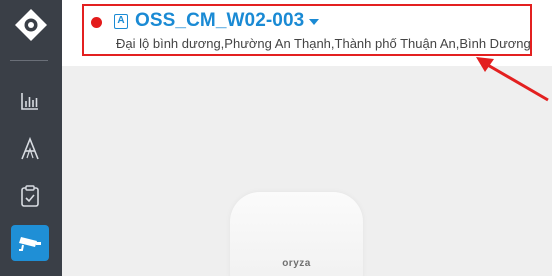 The width and height of the screenshot is (552, 276). I want to click on sidebar-item-reports, so click(30, 101).